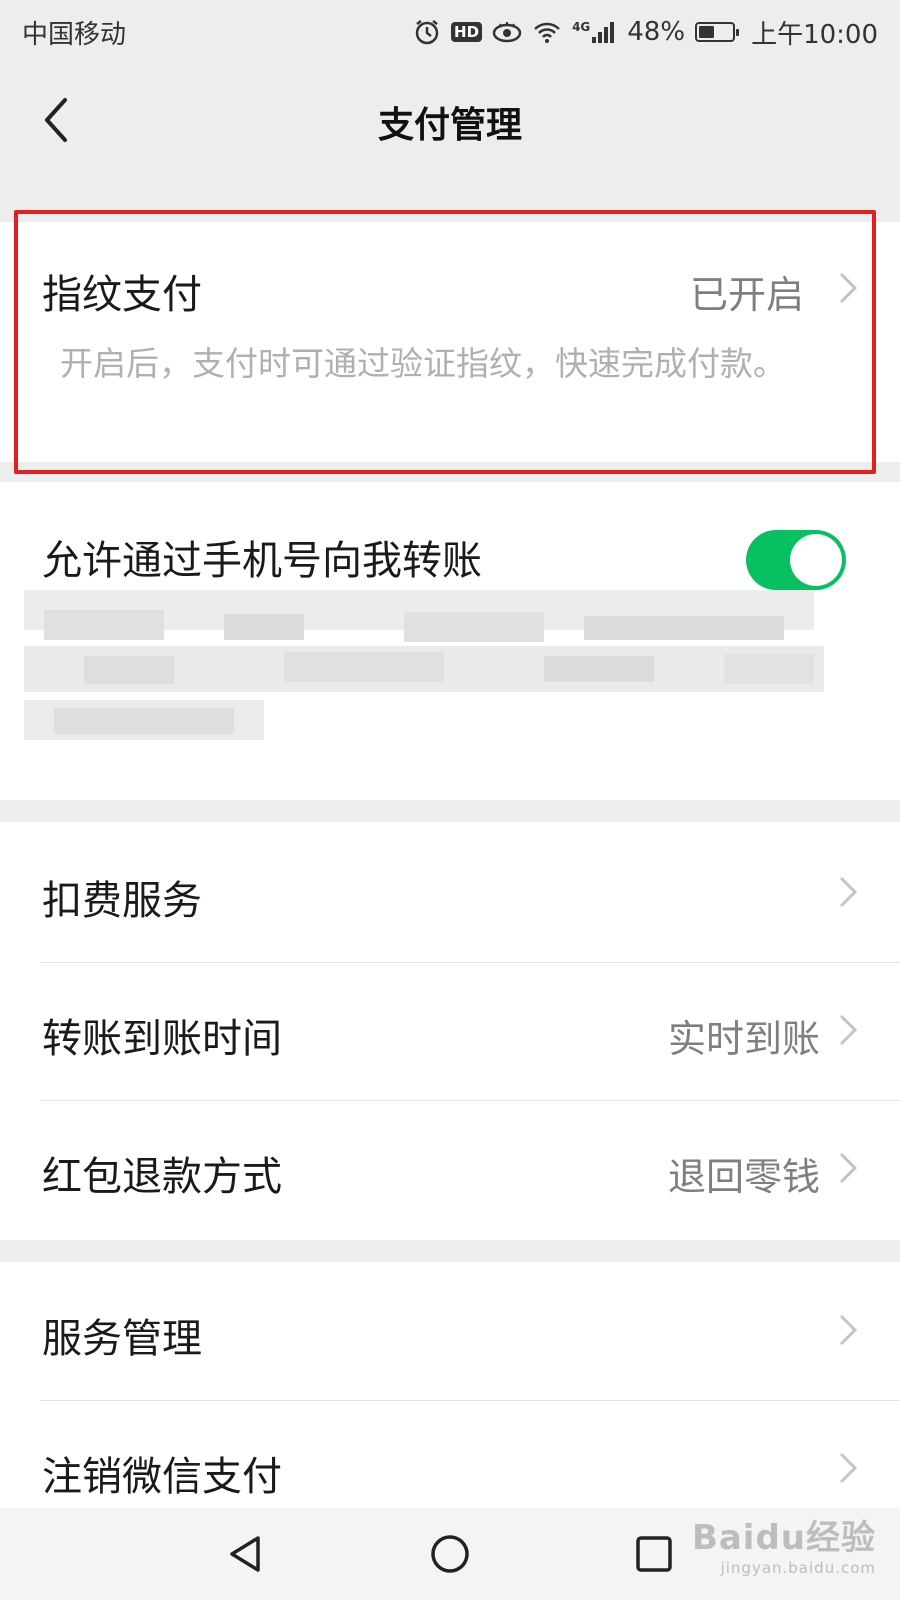 Image resolution: width=900 pixels, height=1600 pixels. I want to click on phone-transfer-toggle, so click(796, 560).